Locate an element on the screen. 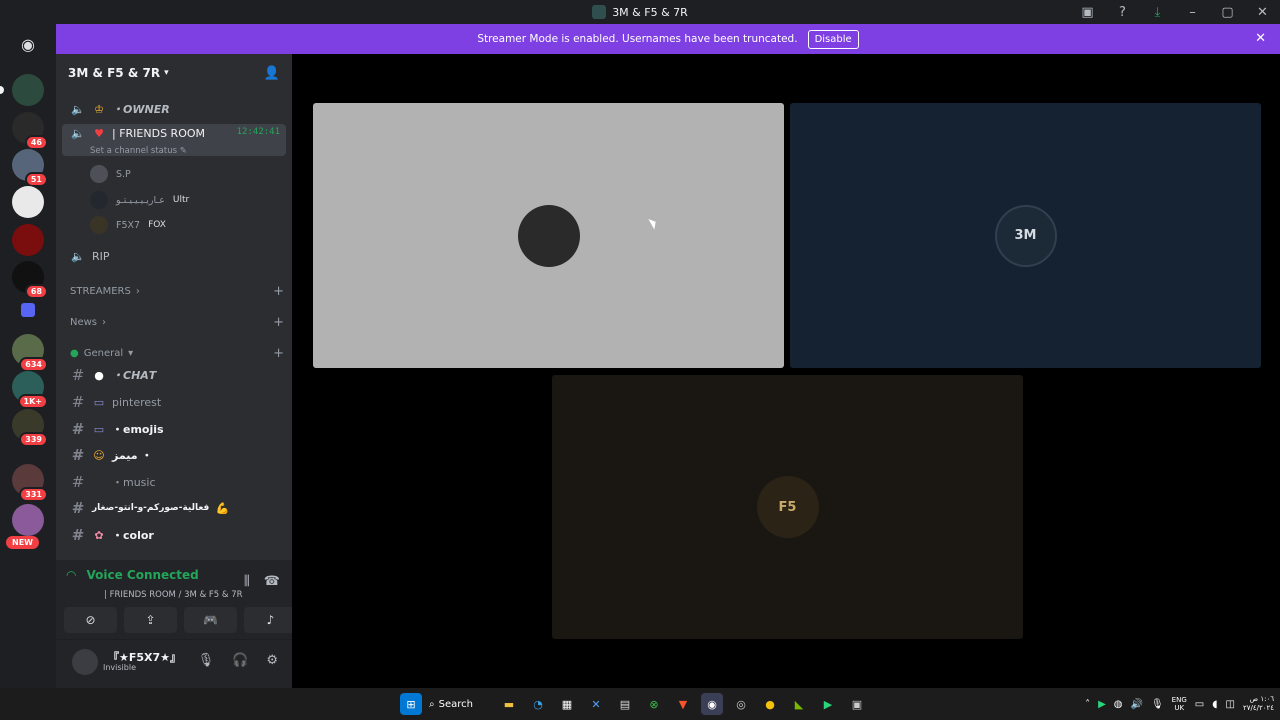  voice-user: F5X7 FOX is located at coordinates (128, 225).